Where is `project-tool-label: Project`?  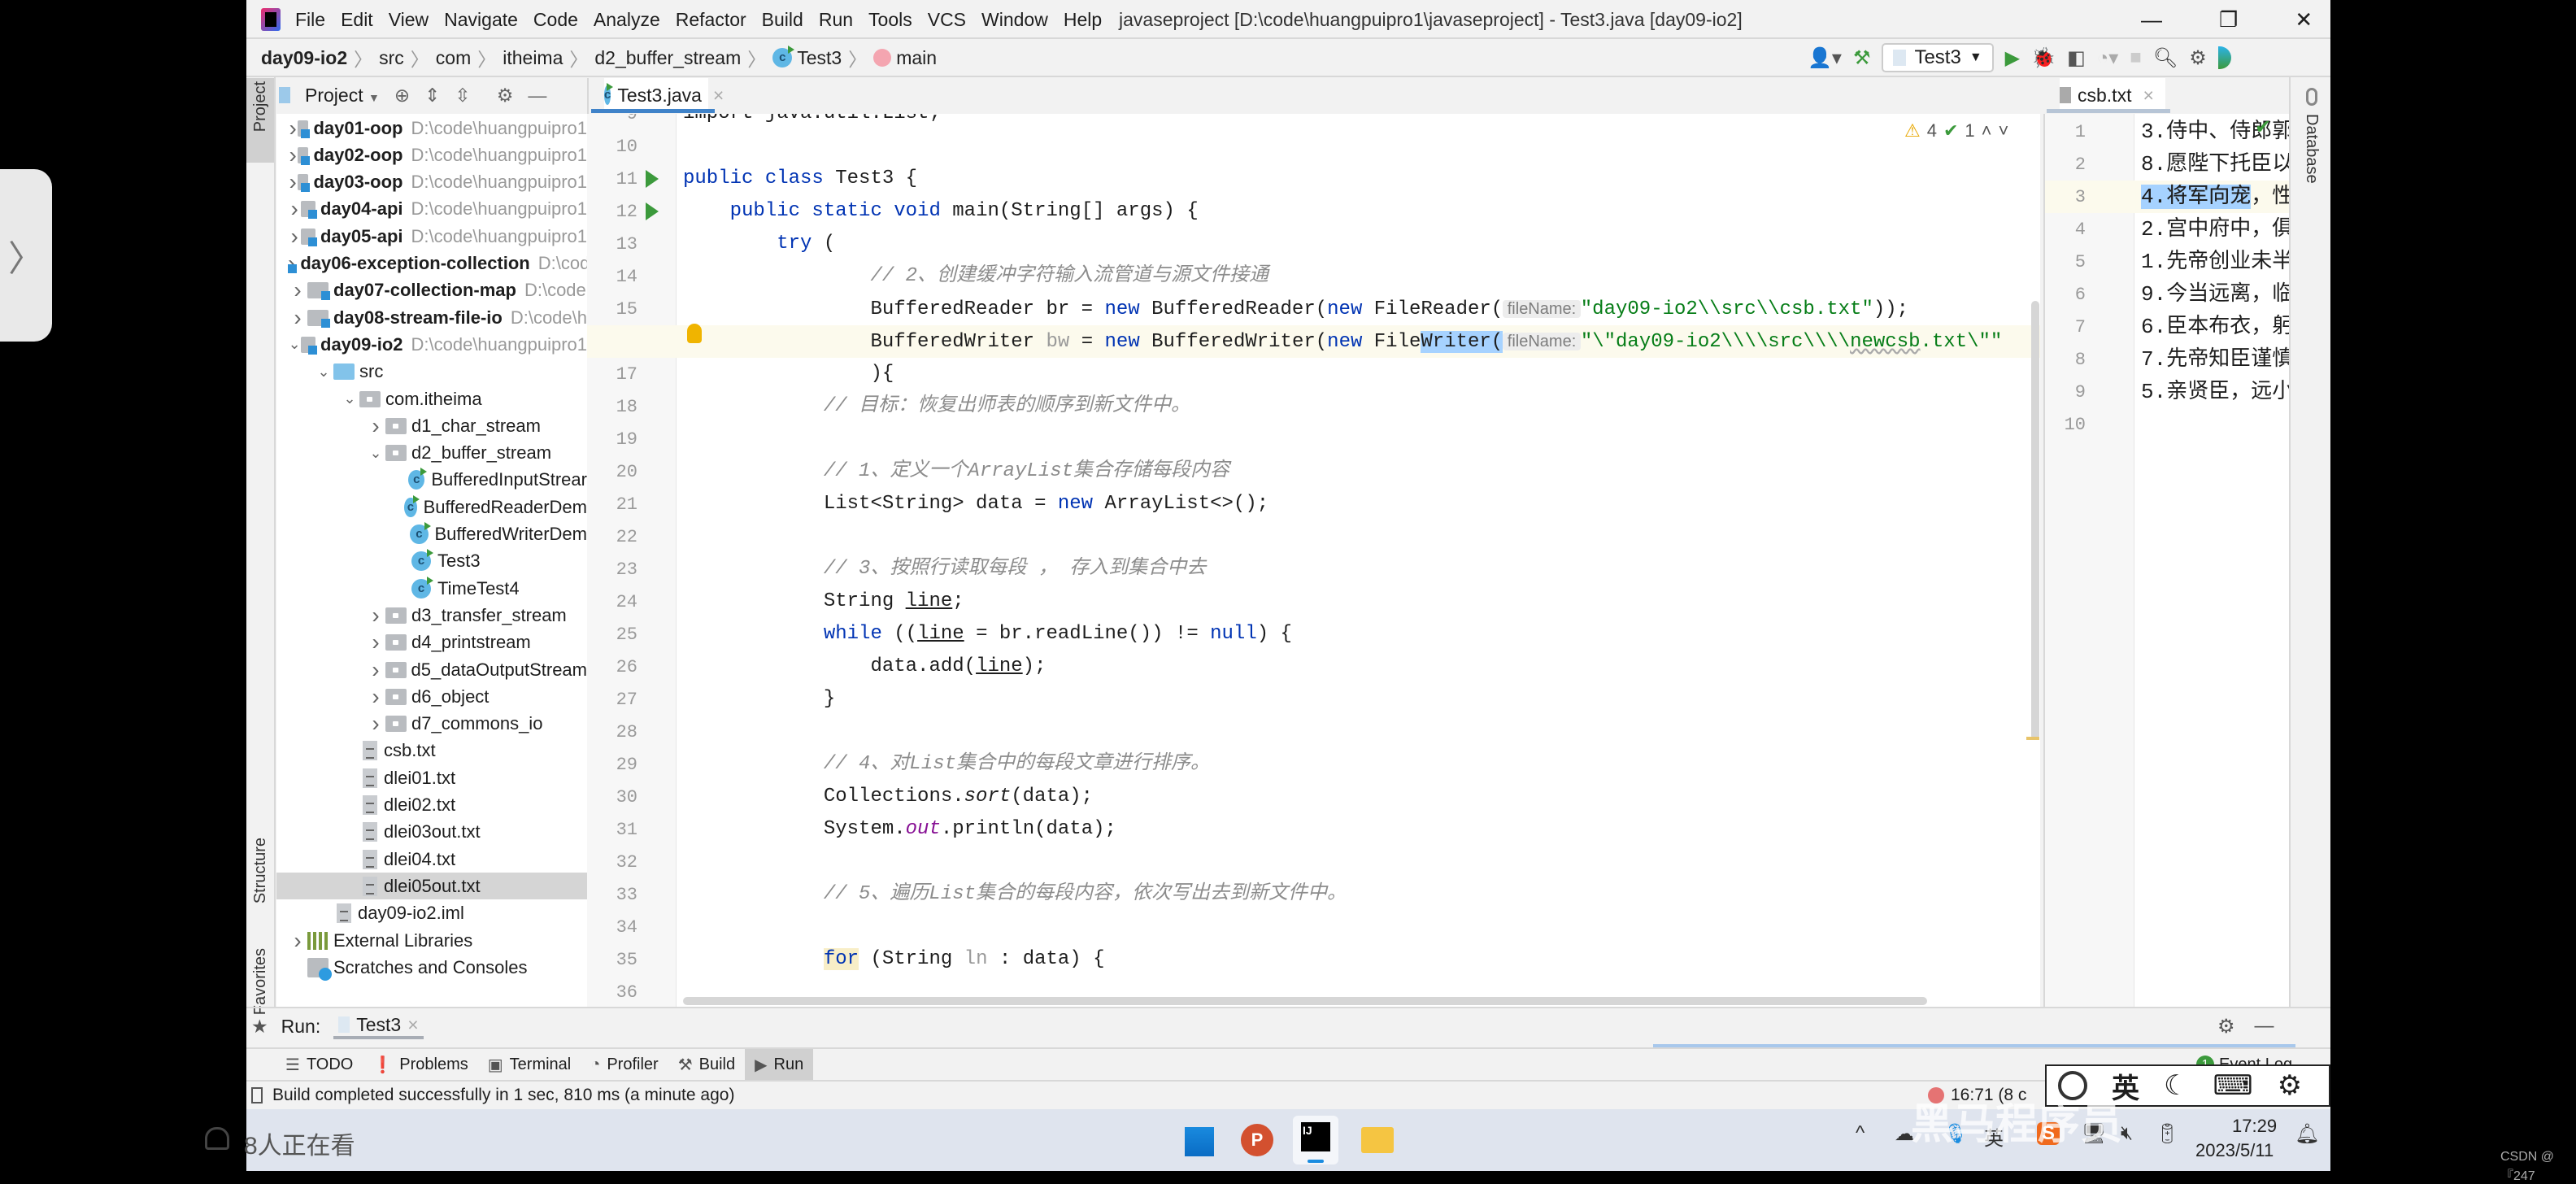
project-tool-label: Project is located at coordinates (261, 106).